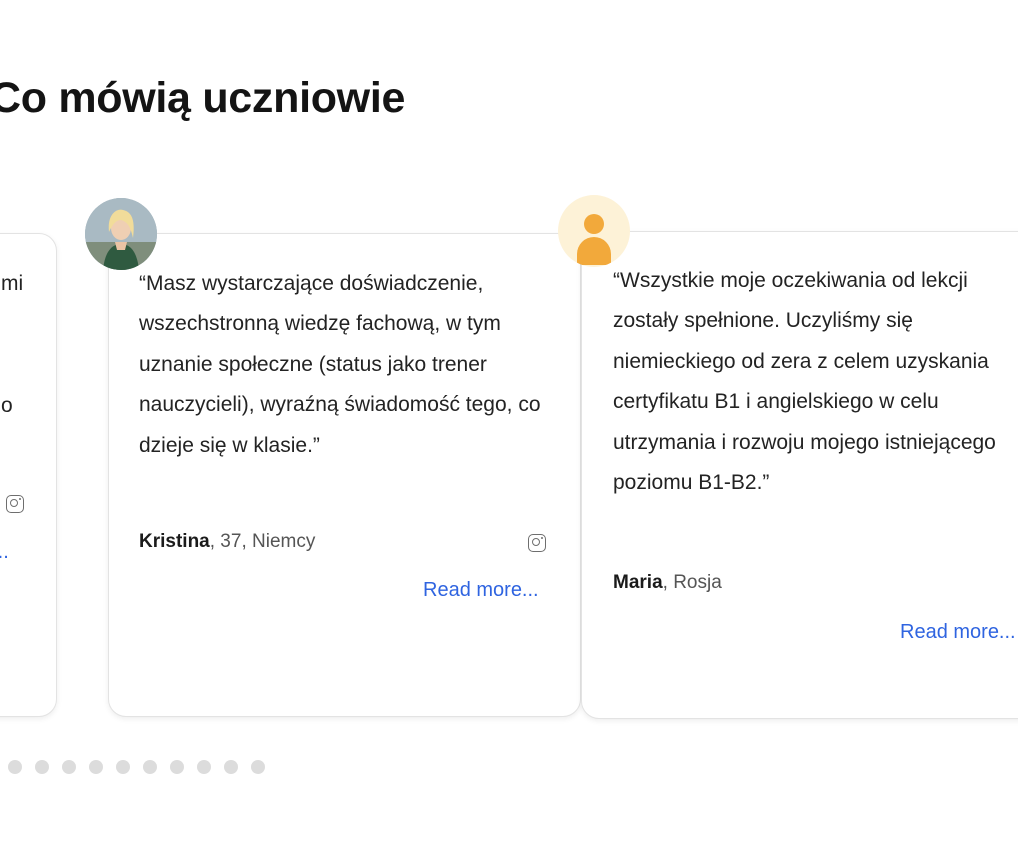 This screenshot has height=862, width=1018. What do you see at coordinates (203, 98) in the screenshot?
I see `section-title: Co mówią uczniowie` at bounding box center [203, 98].